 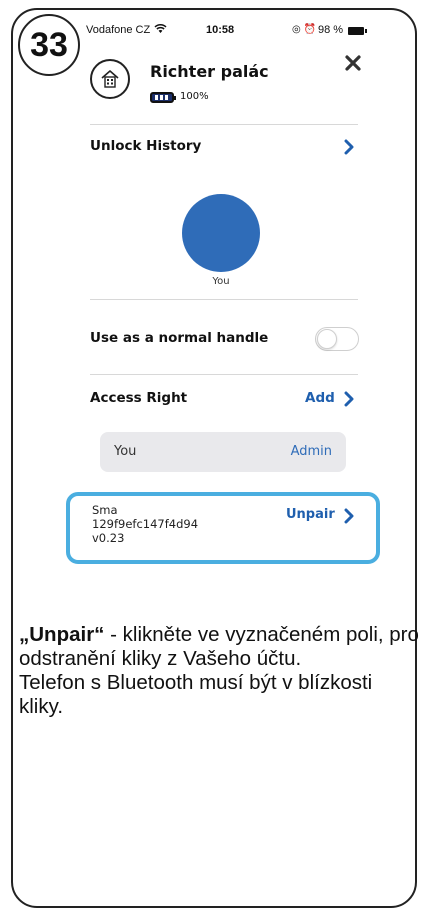 What do you see at coordinates (62, 634) in the screenshot?
I see `instruction-highlight: „Unpair“` at bounding box center [62, 634].